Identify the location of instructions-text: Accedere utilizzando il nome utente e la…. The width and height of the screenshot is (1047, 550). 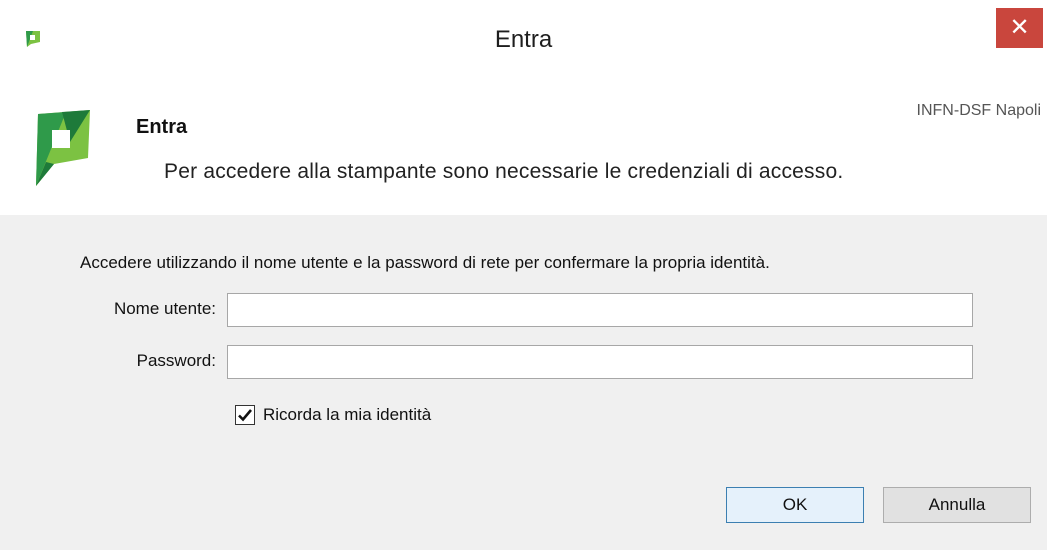
(425, 262).